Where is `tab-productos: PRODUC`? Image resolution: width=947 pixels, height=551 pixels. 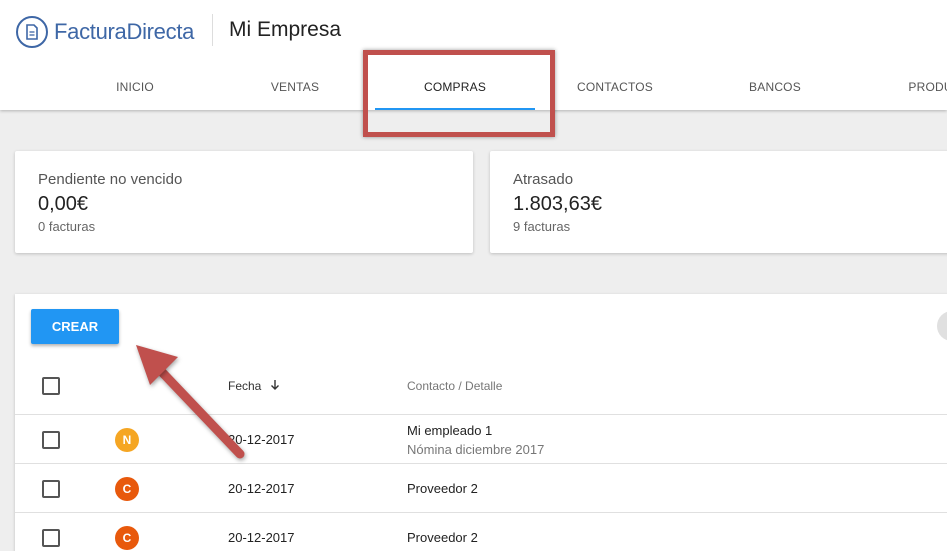 tab-productos: PRODUC is located at coordinates (901, 87).